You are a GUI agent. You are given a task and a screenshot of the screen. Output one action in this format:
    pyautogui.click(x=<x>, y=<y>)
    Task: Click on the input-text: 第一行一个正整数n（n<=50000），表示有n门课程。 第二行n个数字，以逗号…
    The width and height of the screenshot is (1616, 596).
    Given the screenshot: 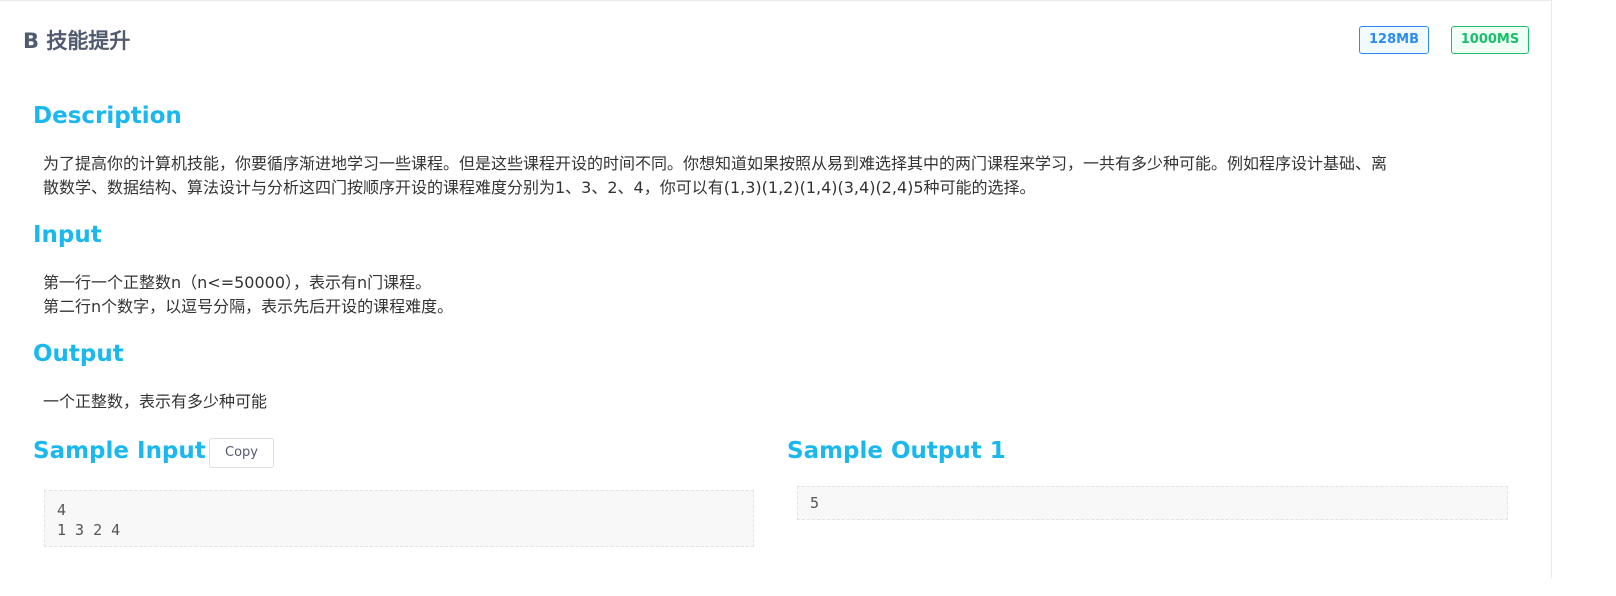 What is the action you would take?
    pyautogui.click(x=780, y=295)
    